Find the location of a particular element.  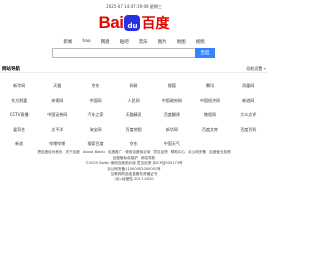

site-link: 百度百科 is located at coordinates (248, 130).